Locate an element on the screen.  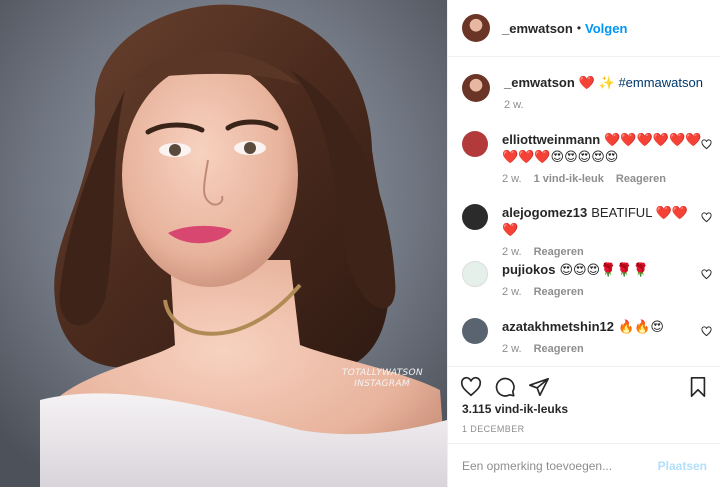
caption-hashtag: #emmawatson is located at coordinates (660, 82).